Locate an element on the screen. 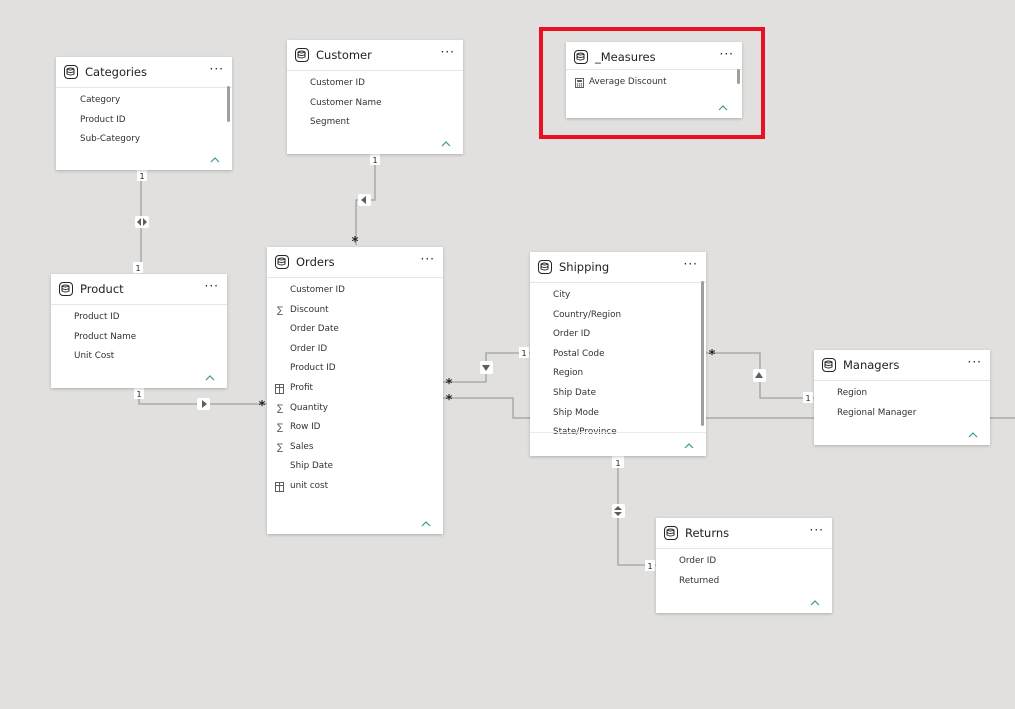 Image resolution: width=1015 pixels, height=709 pixels. table-header: Orders ··· is located at coordinates (355, 262).